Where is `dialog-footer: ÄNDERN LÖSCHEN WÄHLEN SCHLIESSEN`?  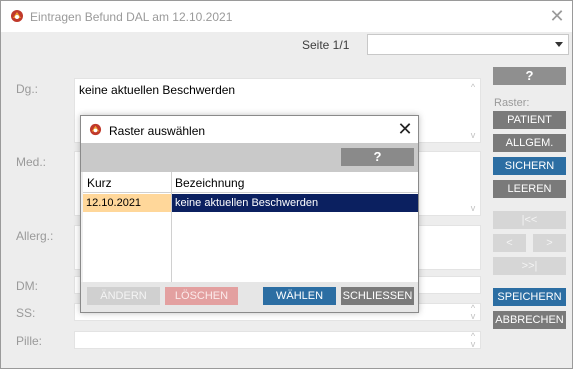
dialog-footer: ÄNDERN LÖSCHEN WÄHLEN SCHLIESSEN is located at coordinates (249, 297).